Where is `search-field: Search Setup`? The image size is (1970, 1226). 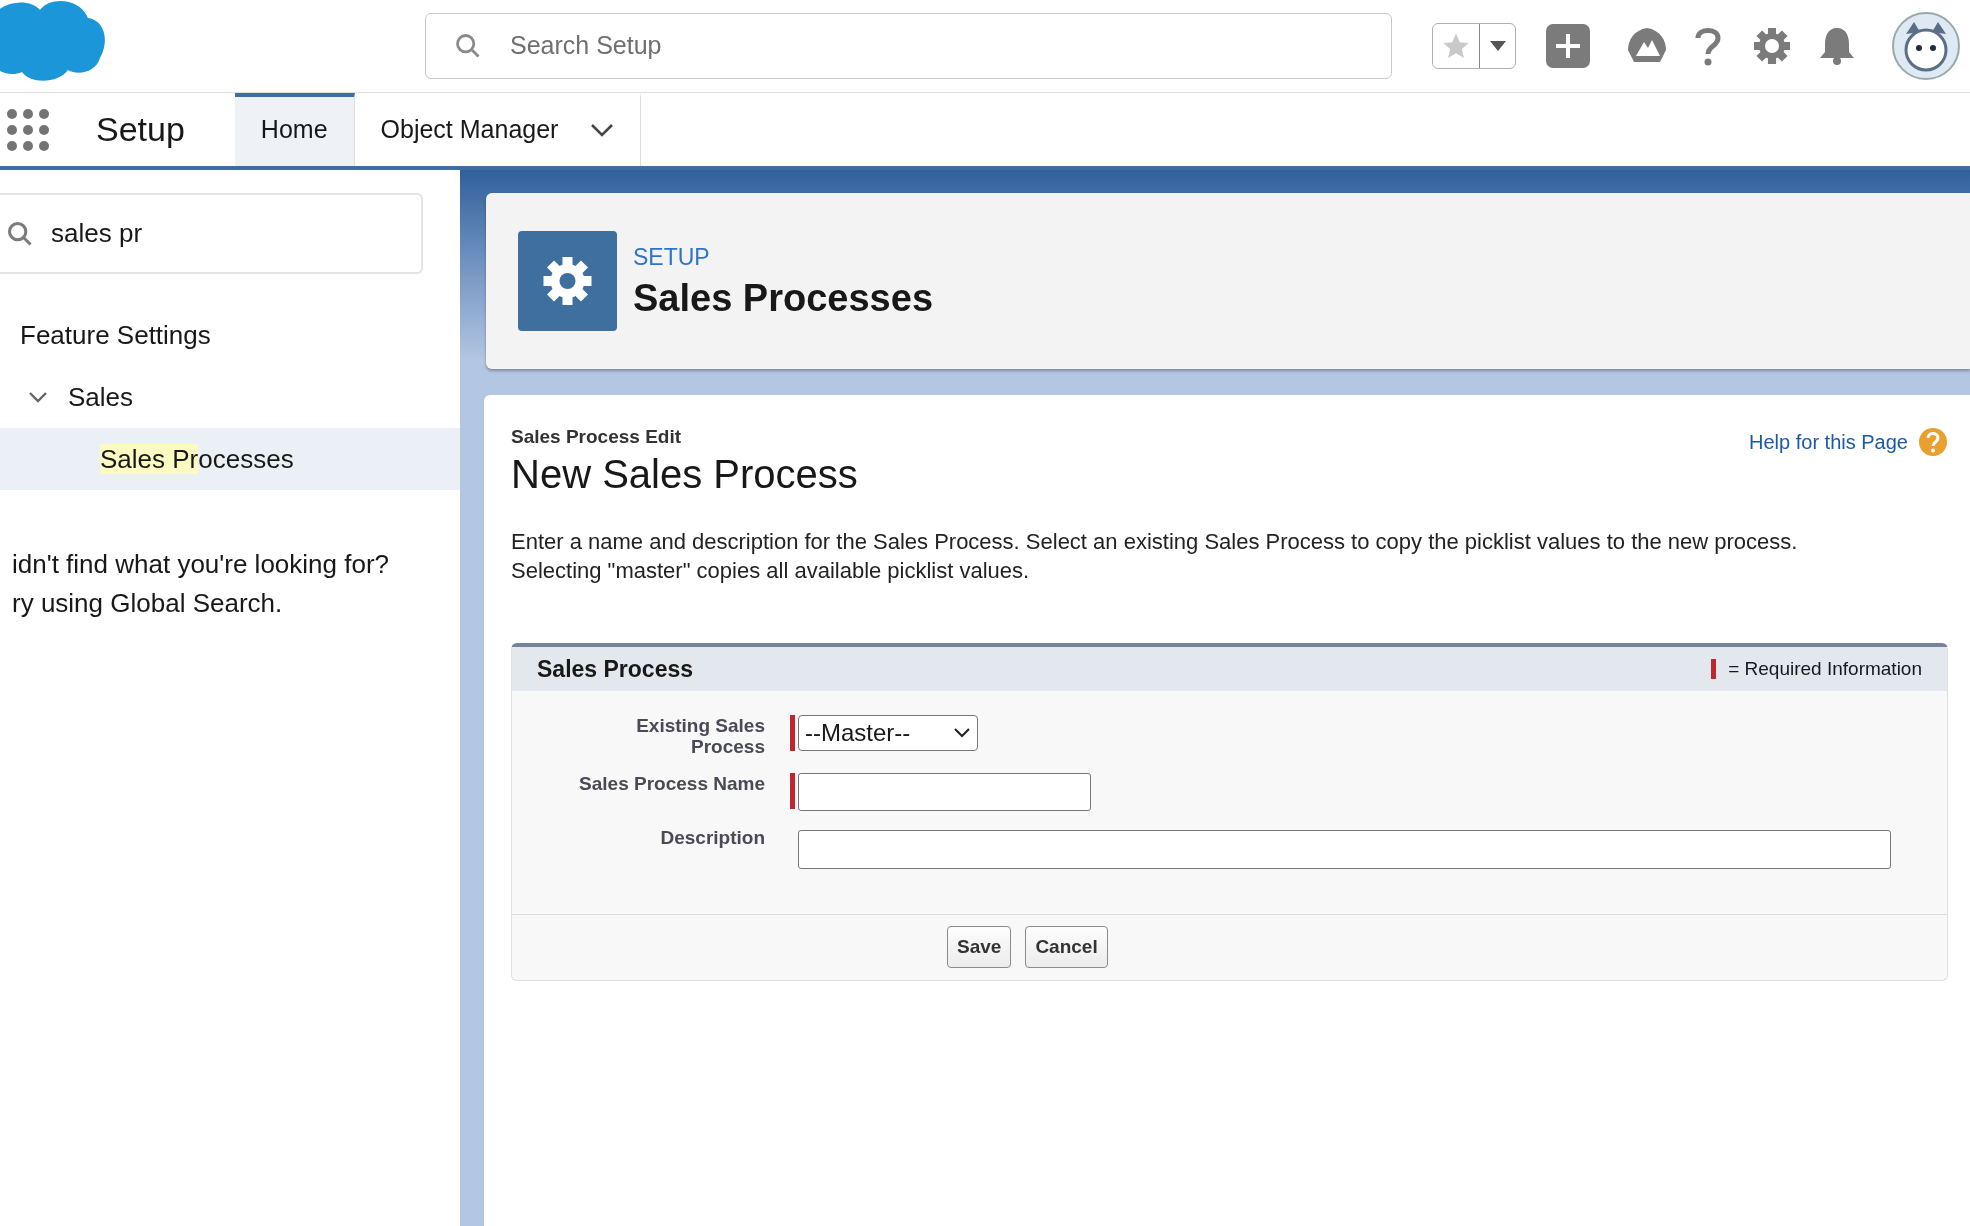 search-field: Search Setup is located at coordinates (908, 46).